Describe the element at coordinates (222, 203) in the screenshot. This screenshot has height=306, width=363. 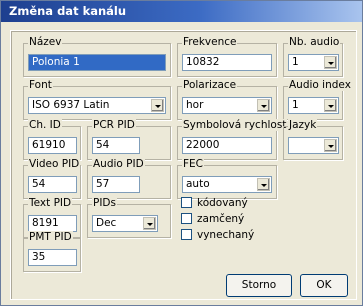
I see `kodovany-label: kódovaný` at that location.